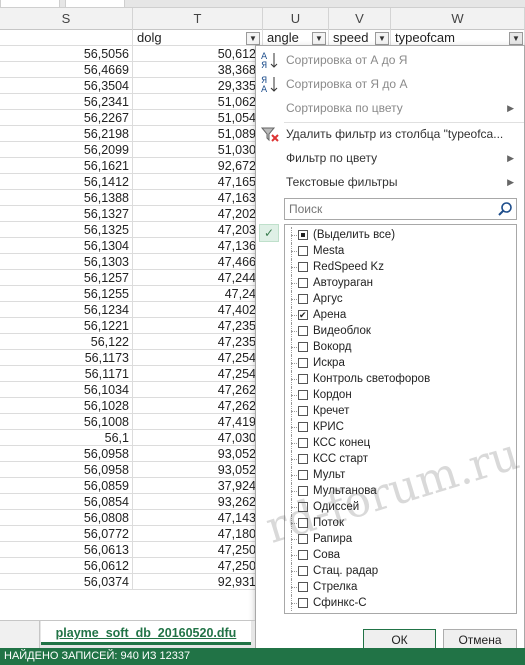 Image resolution: width=525 pixels, height=665 pixels. What do you see at coordinates (66, 374) in the screenshot?
I see `cell-s: 56,1171` at bounding box center [66, 374].